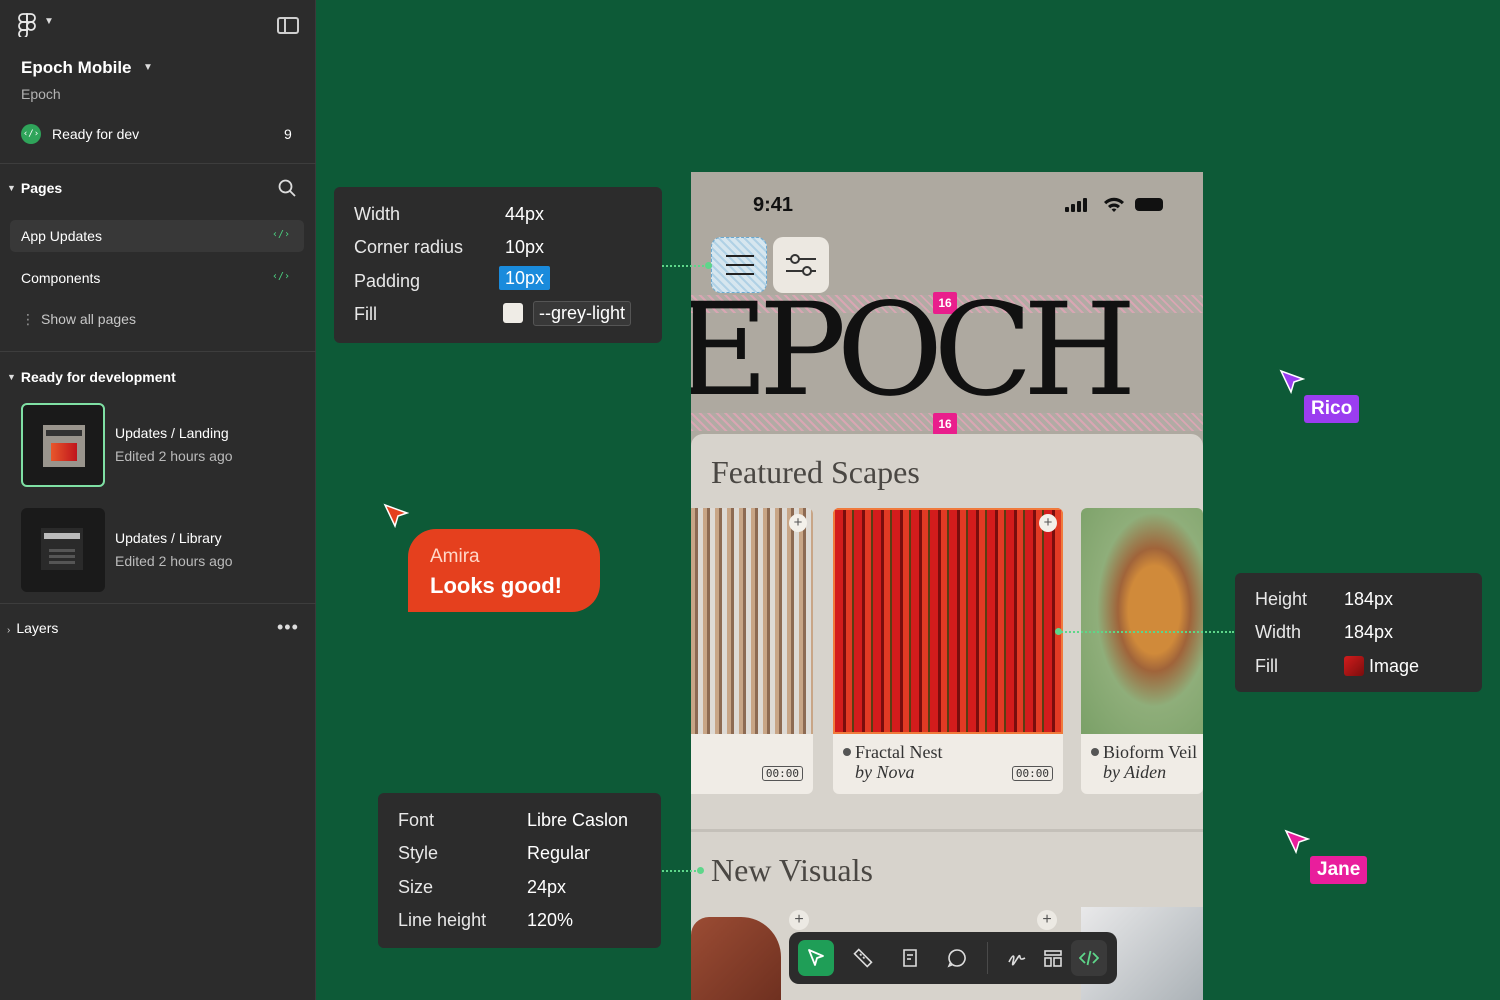  I want to click on ready-for-dev-link: Ready for dev, so click(95, 134).